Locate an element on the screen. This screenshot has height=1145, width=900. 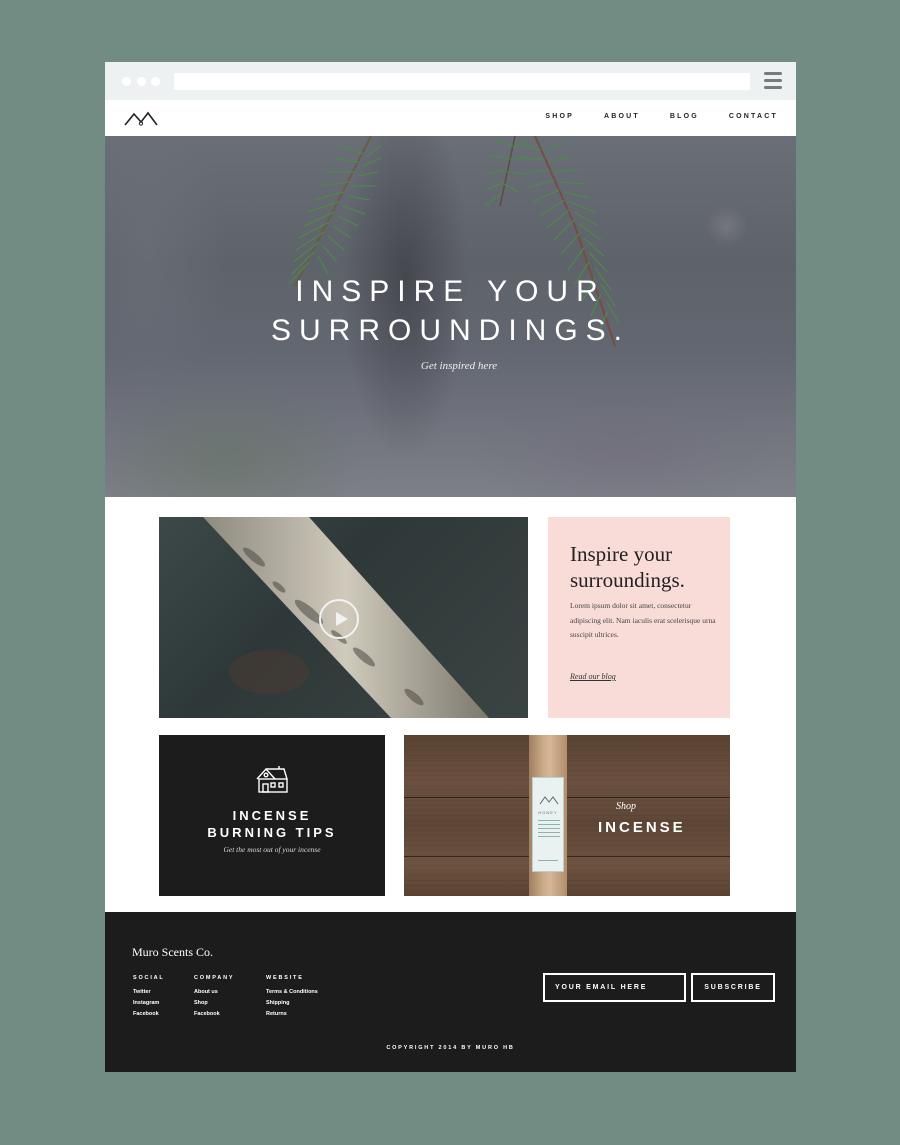
footer-link-facebook: Facebook is located at coordinates (149, 1014).